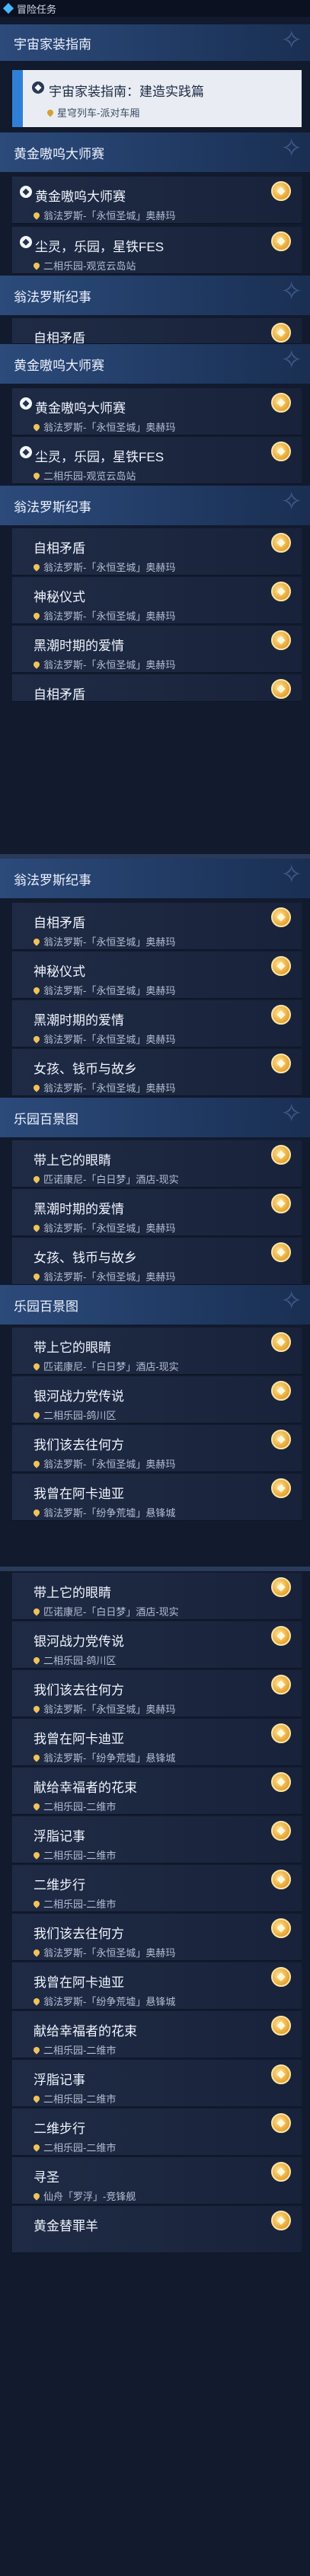 This screenshot has height=2576, width=310. Describe the element at coordinates (157, 99) in the screenshot. I see `quest-item-selected: ◆ 宇宙家装指南：建造实践篇 星穹列车-派对车厢` at that location.